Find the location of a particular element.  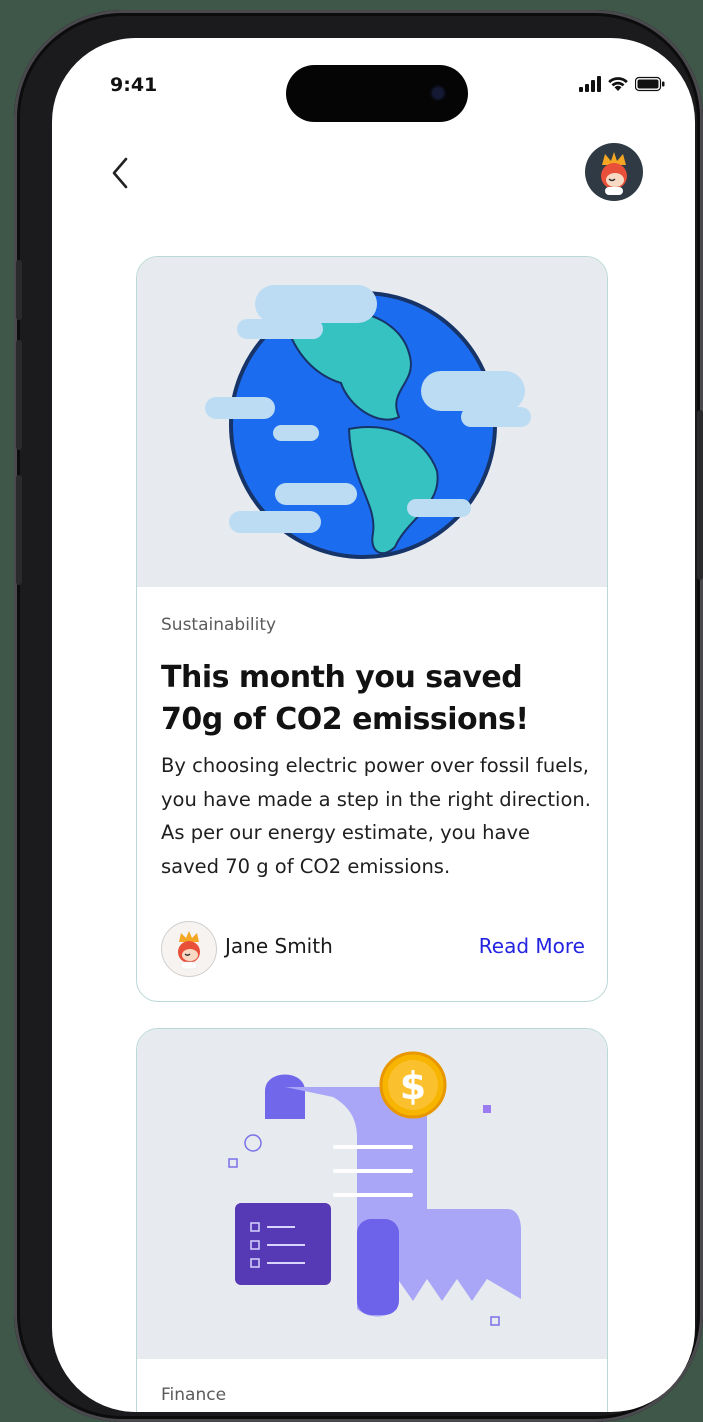

battery-icon is located at coordinates (650, 84).